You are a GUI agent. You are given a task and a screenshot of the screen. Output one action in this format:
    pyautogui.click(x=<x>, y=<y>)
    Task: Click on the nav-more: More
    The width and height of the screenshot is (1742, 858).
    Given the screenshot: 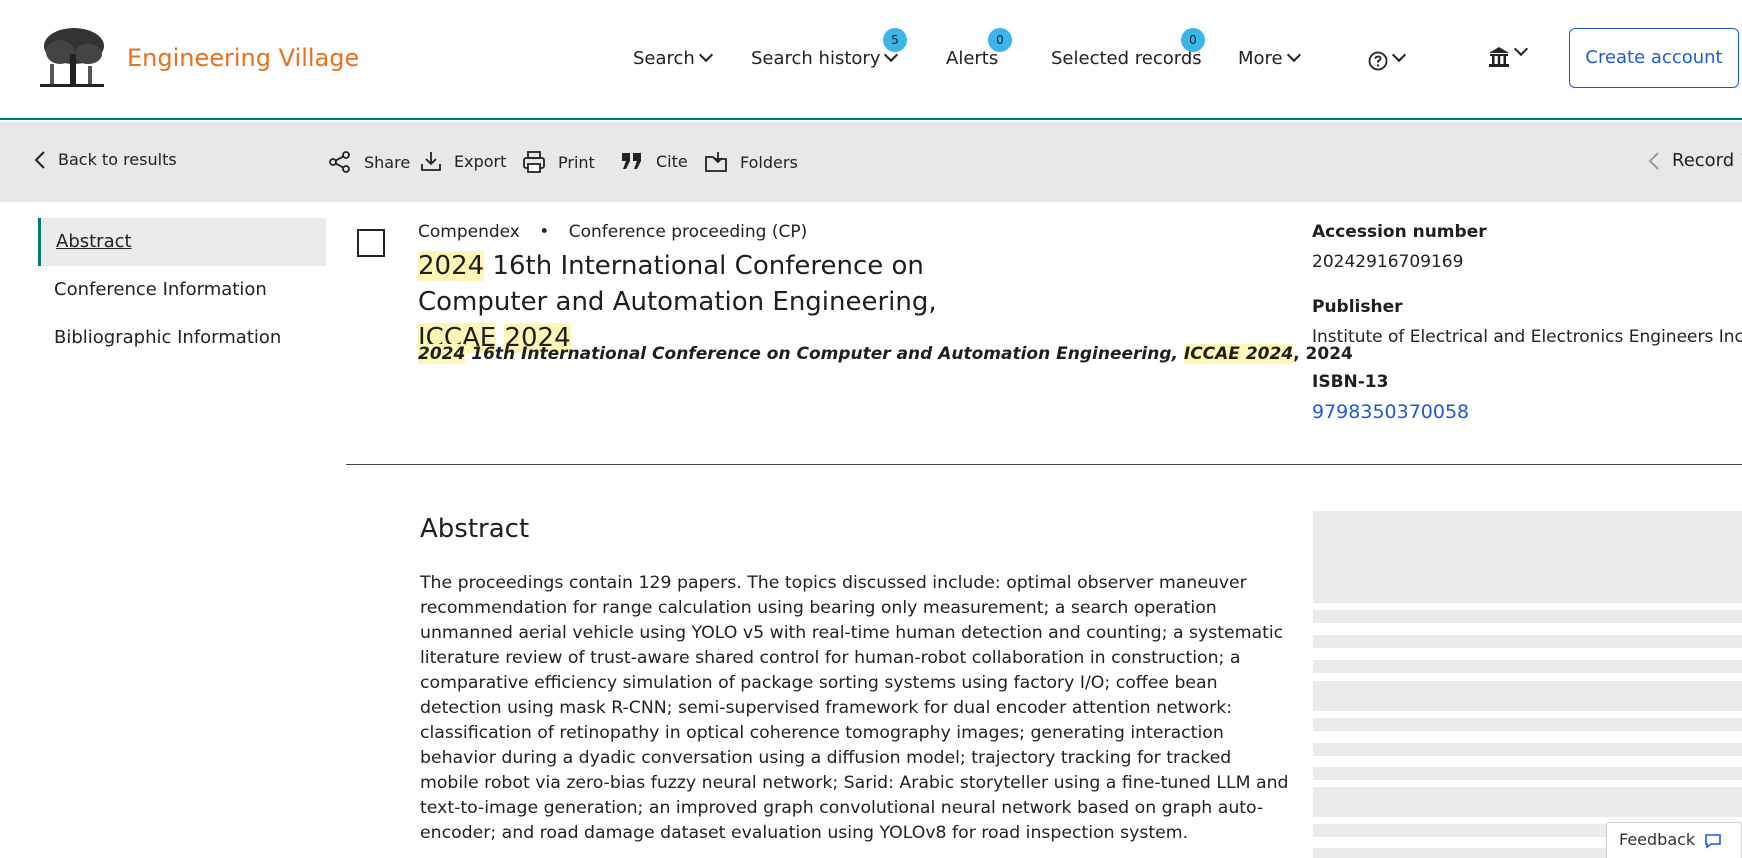 What is the action you would take?
    pyautogui.click(x=1269, y=58)
    